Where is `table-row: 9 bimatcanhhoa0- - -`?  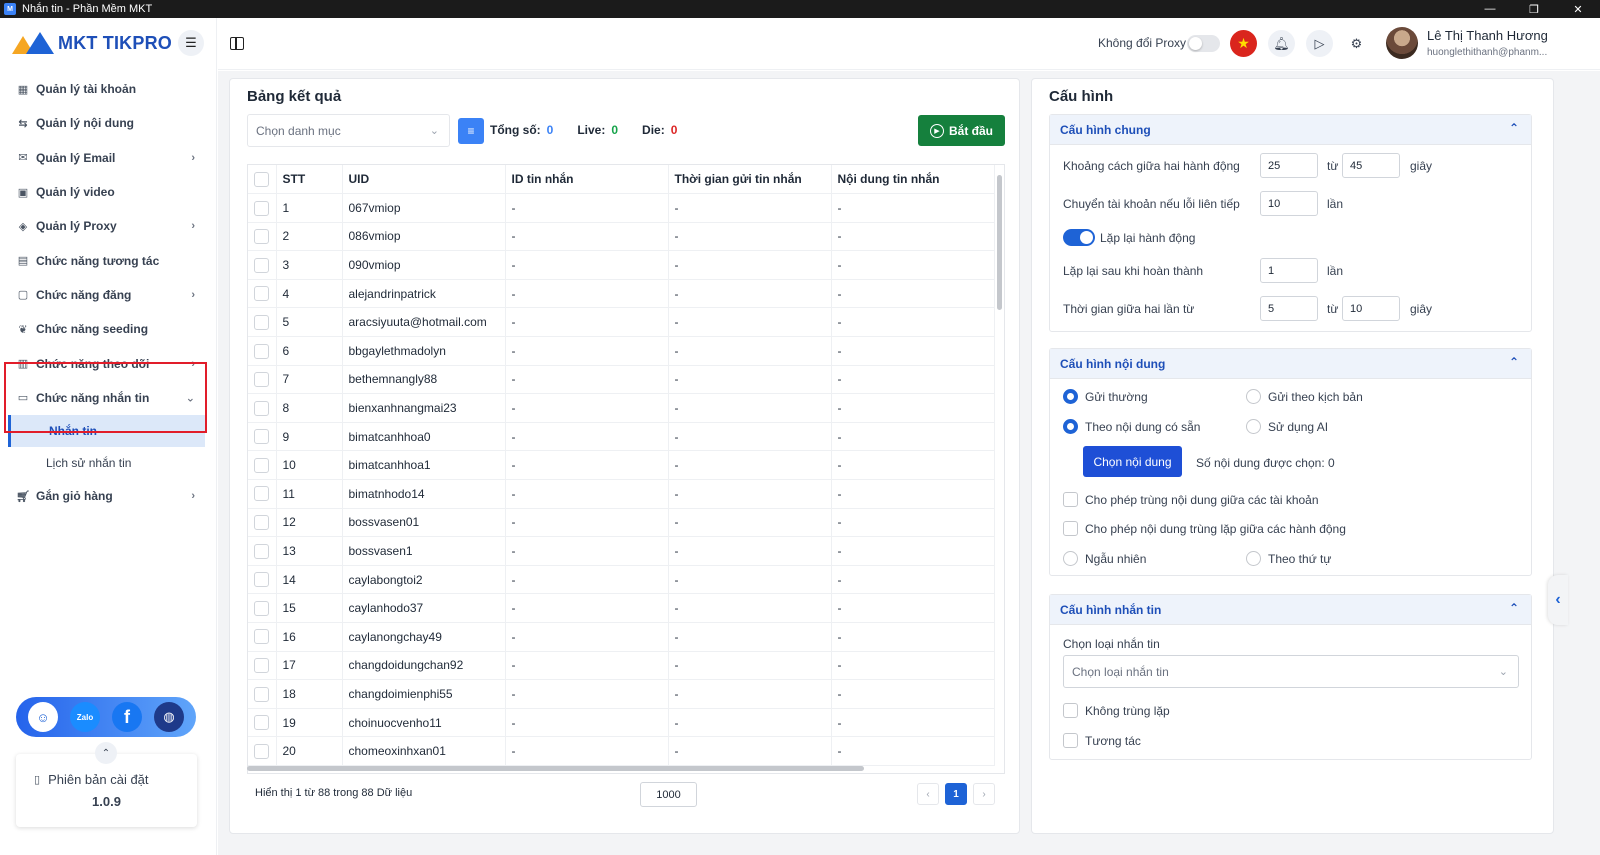 table-row: 9 bimatcanhhoa0- - - is located at coordinates (621, 437).